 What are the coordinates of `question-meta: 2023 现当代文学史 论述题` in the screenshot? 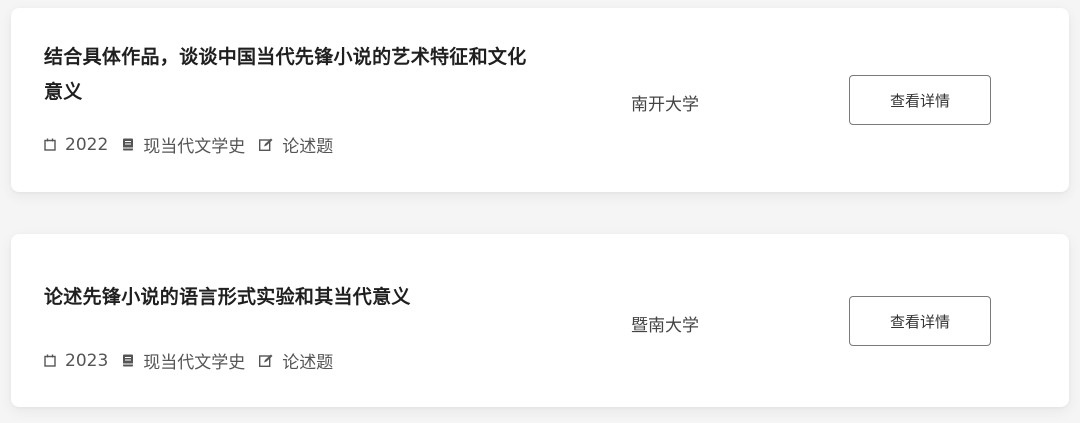 It's located at (195, 360).